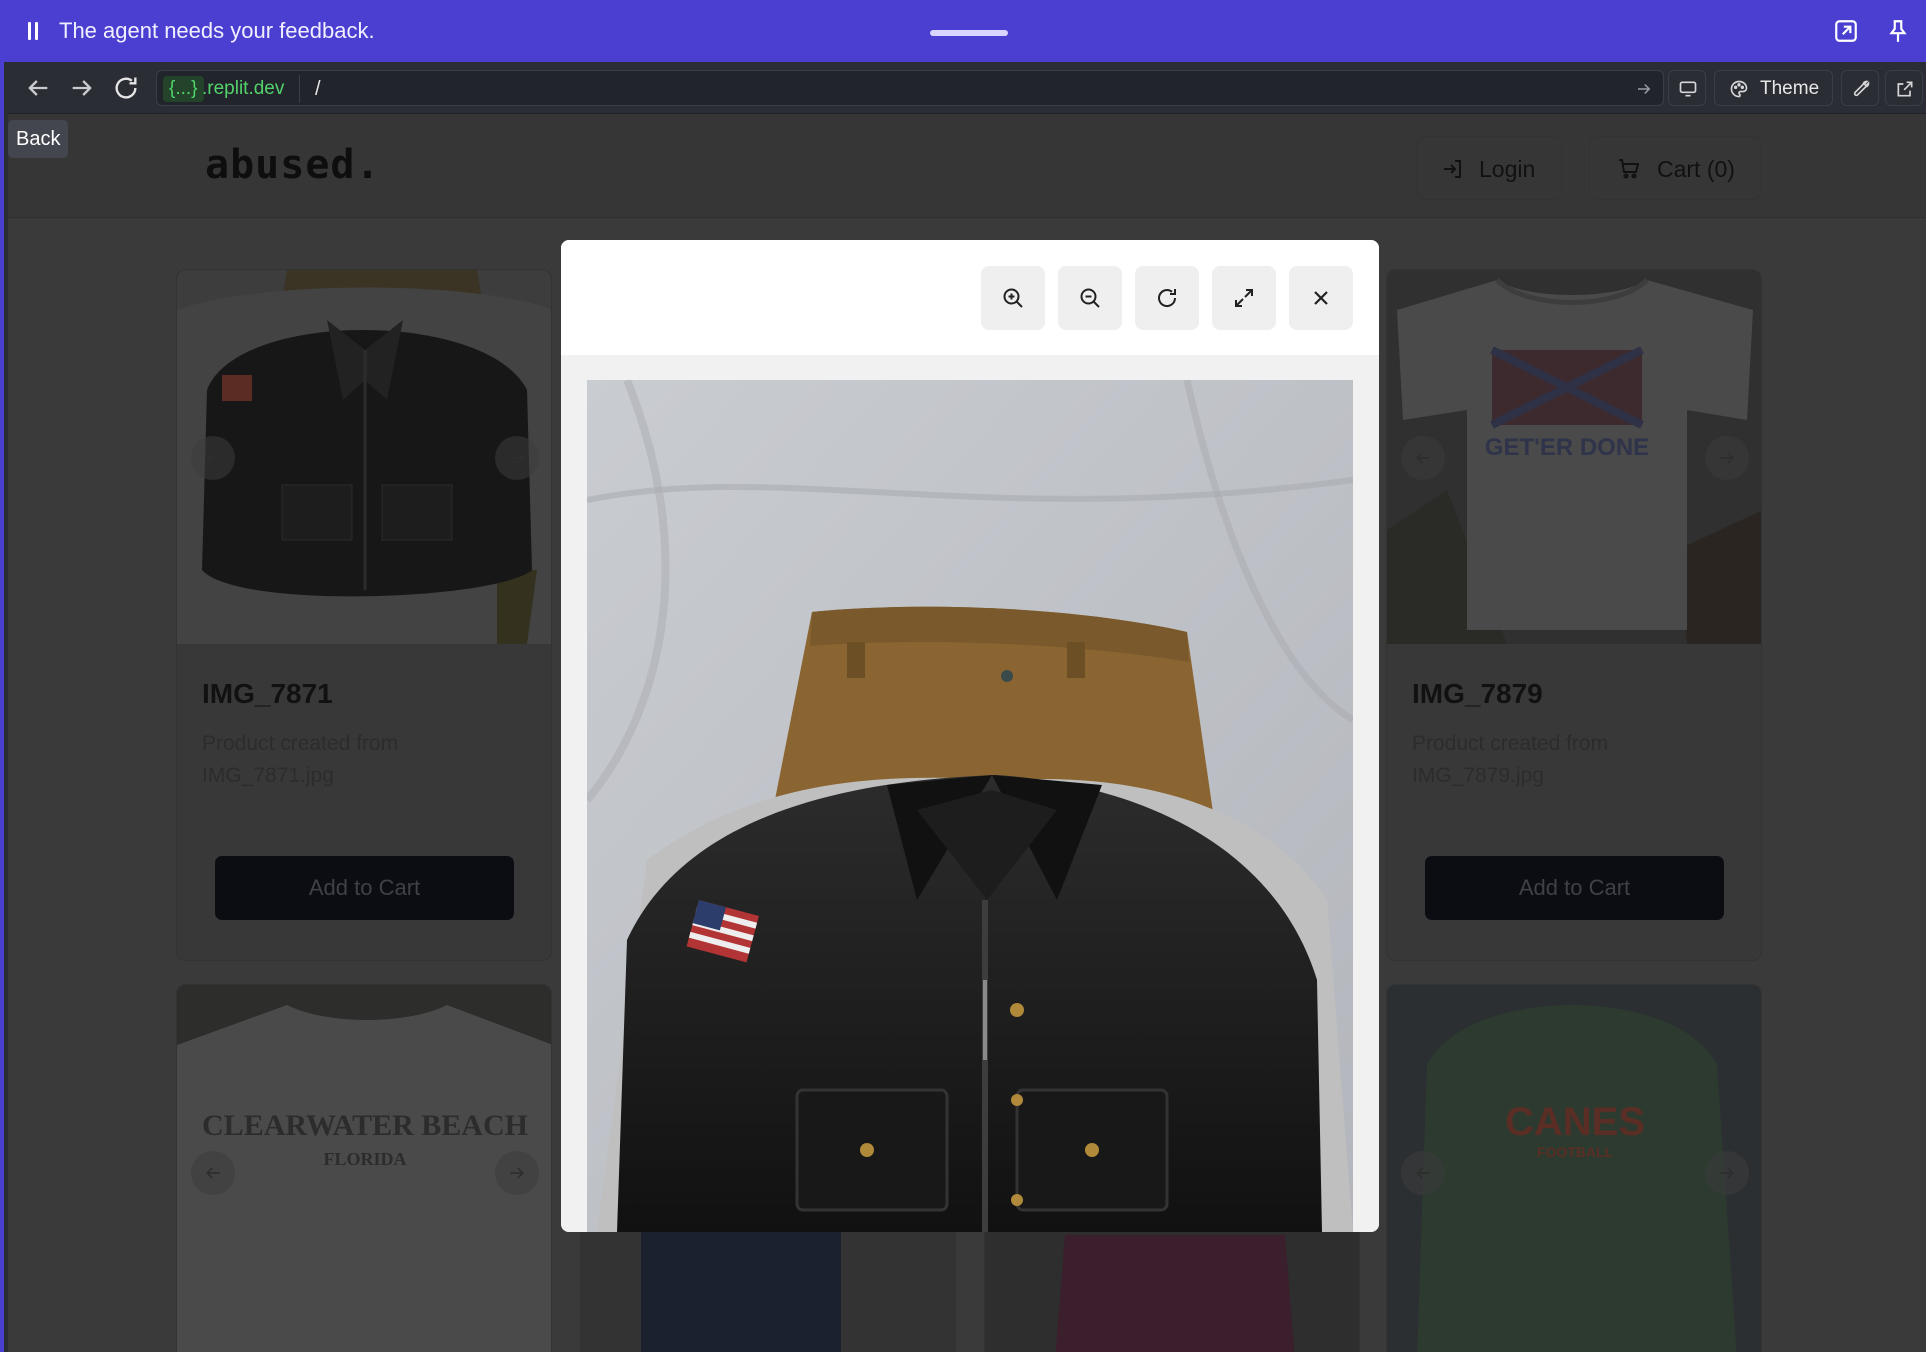 The width and height of the screenshot is (1926, 1352). What do you see at coordinates (910, 88) in the screenshot?
I see `url-bar: {...} .replit.dev /` at bounding box center [910, 88].